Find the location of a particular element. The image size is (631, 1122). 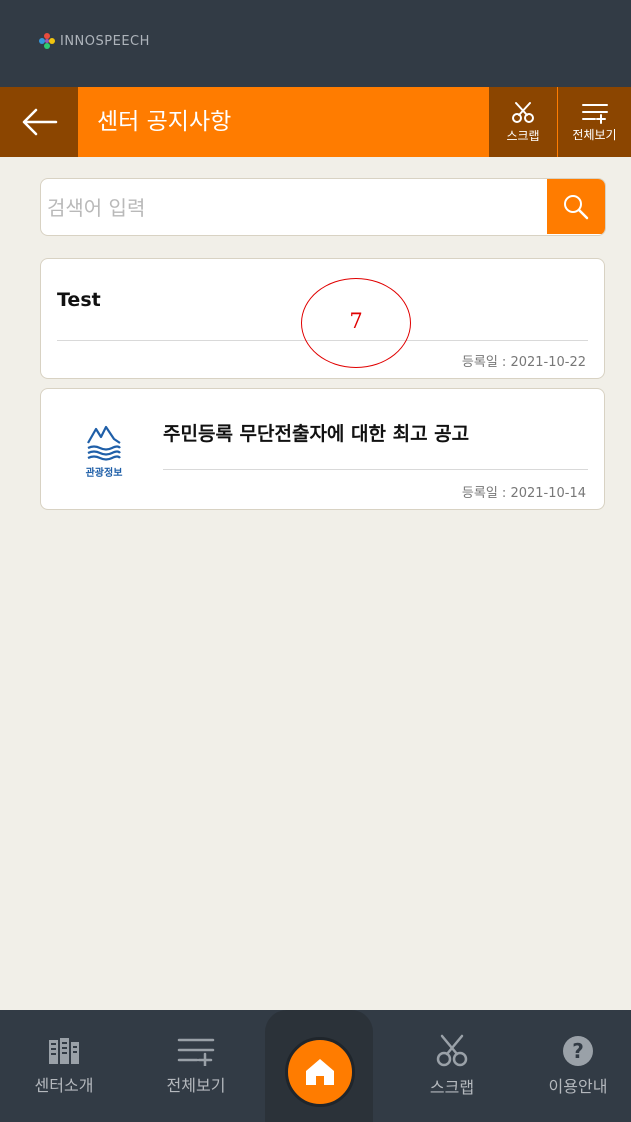

view-all-label: 전체보기 is located at coordinates (594, 134).